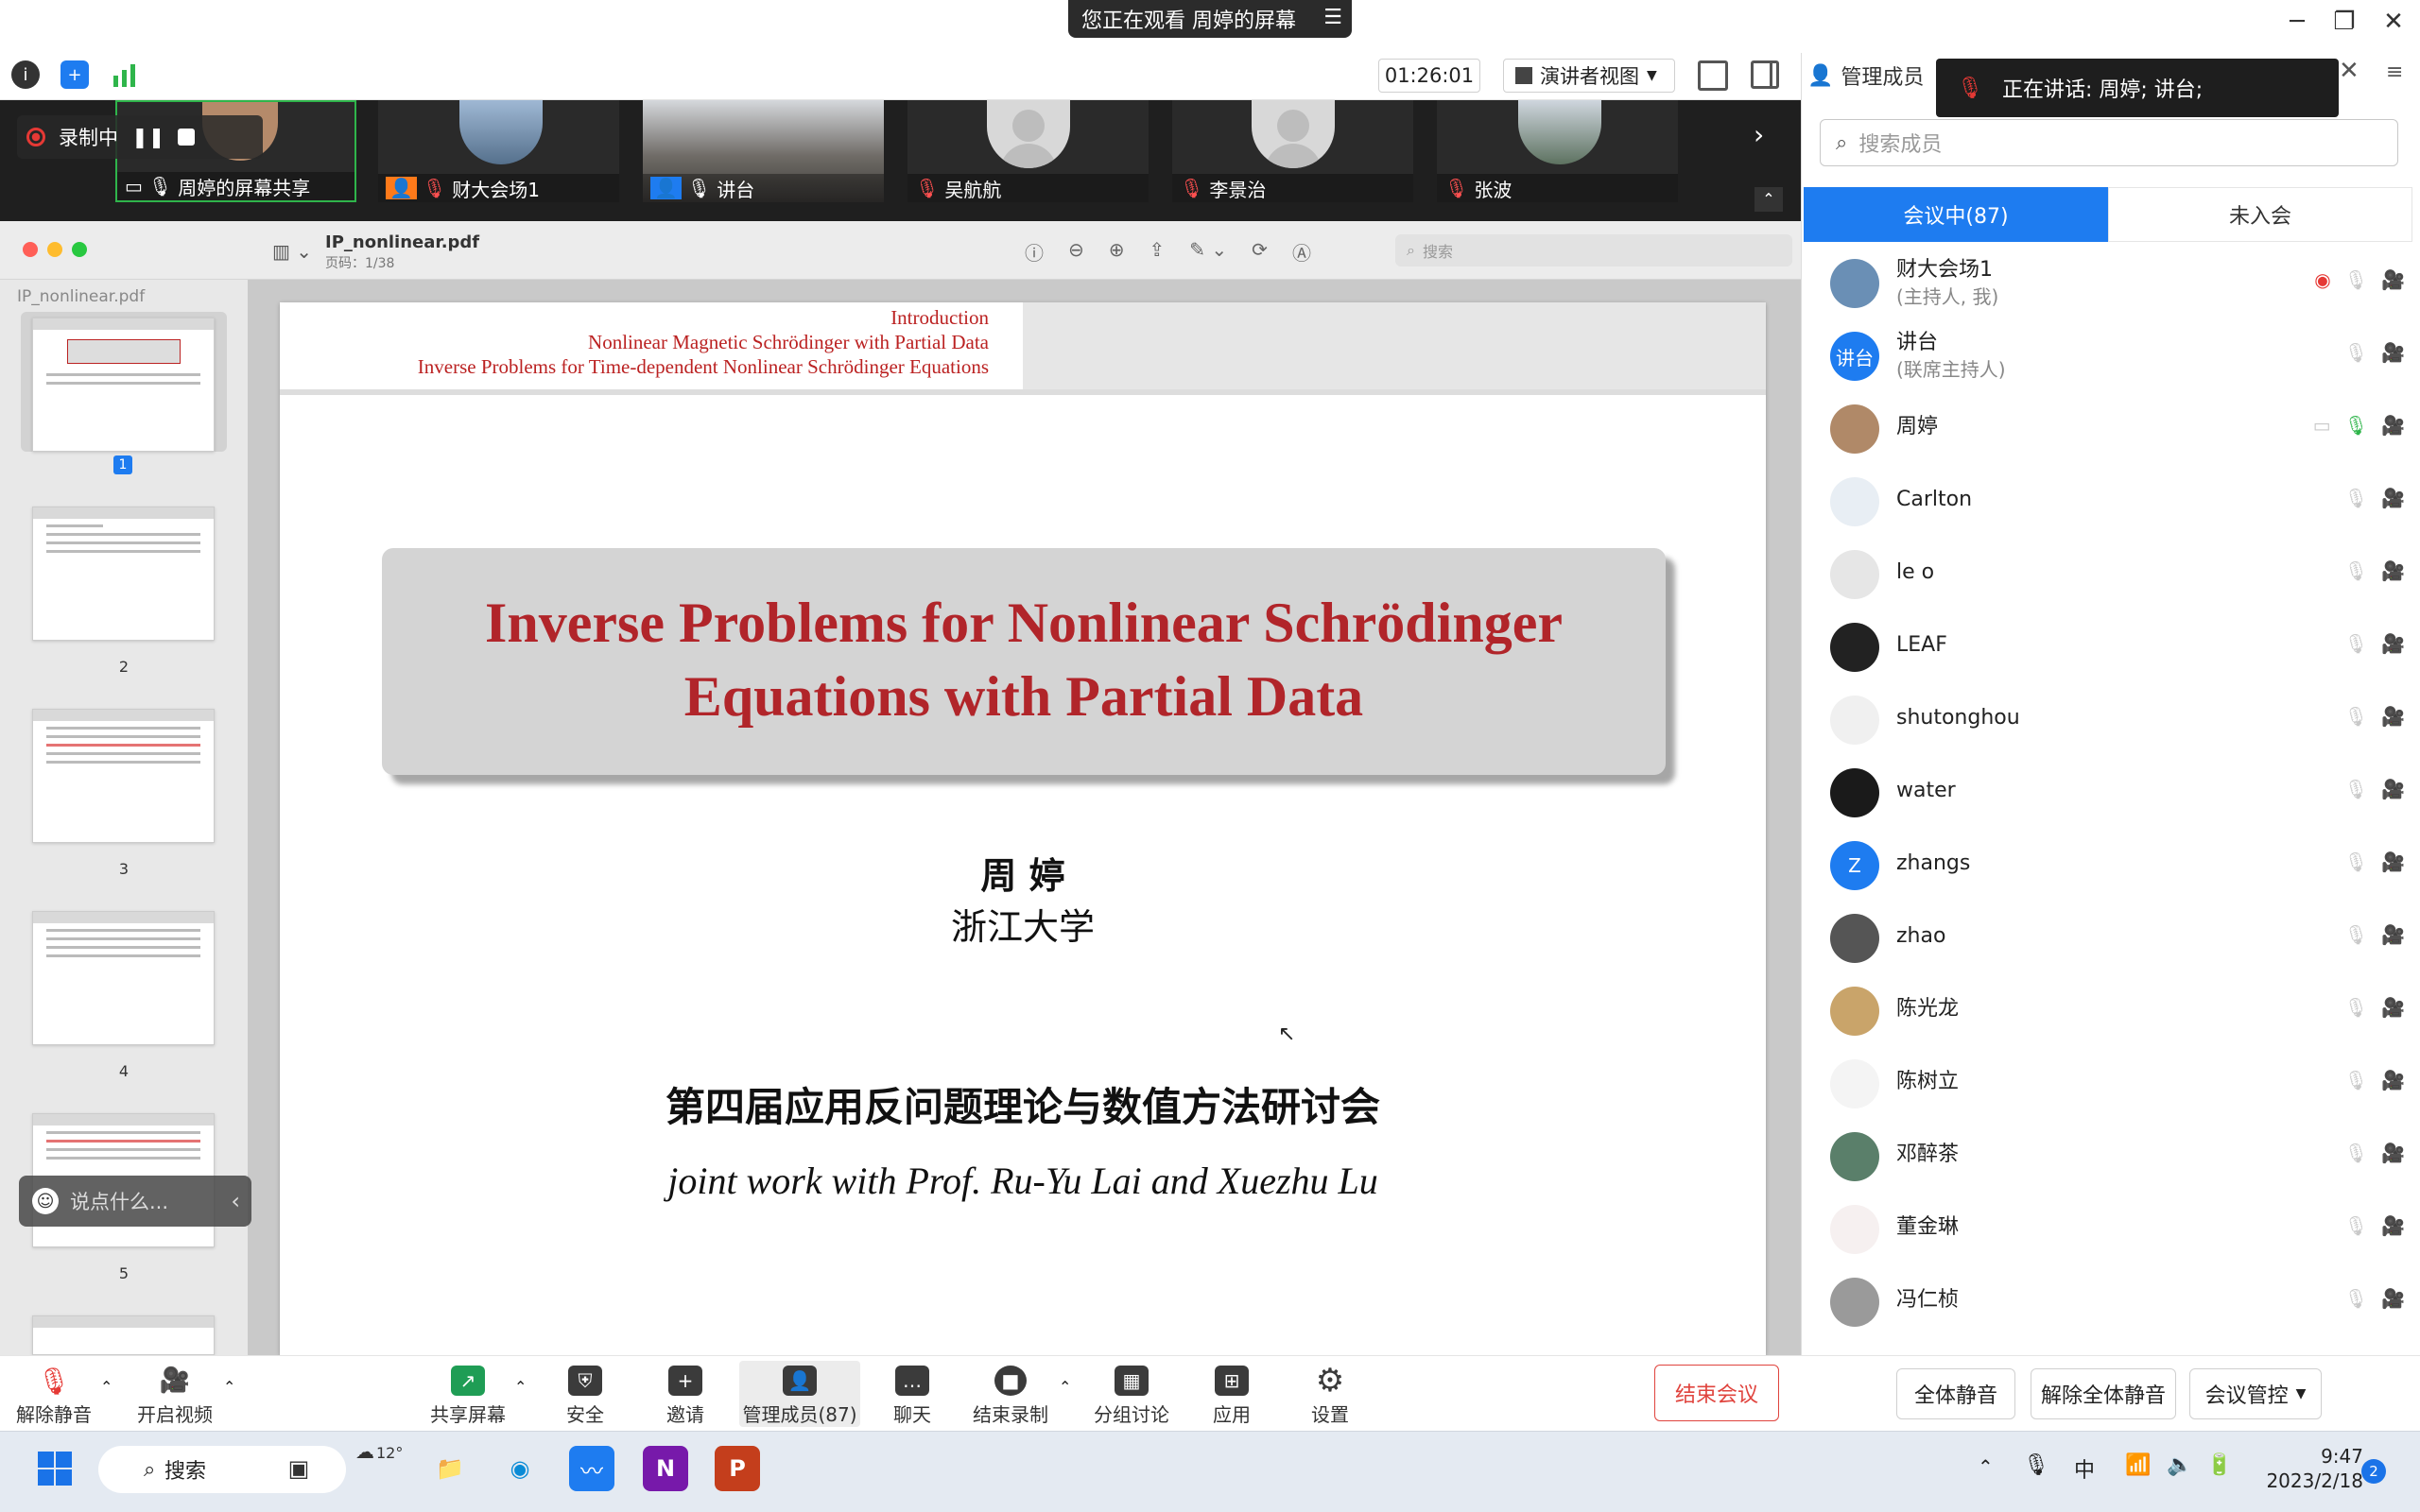 The width and height of the screenshot is (2420, 1512). What do you see at coordinates (1759, 134) in the screenshot?
I see `chevron-right-icon: ›` at bounding box center [1759, 134].